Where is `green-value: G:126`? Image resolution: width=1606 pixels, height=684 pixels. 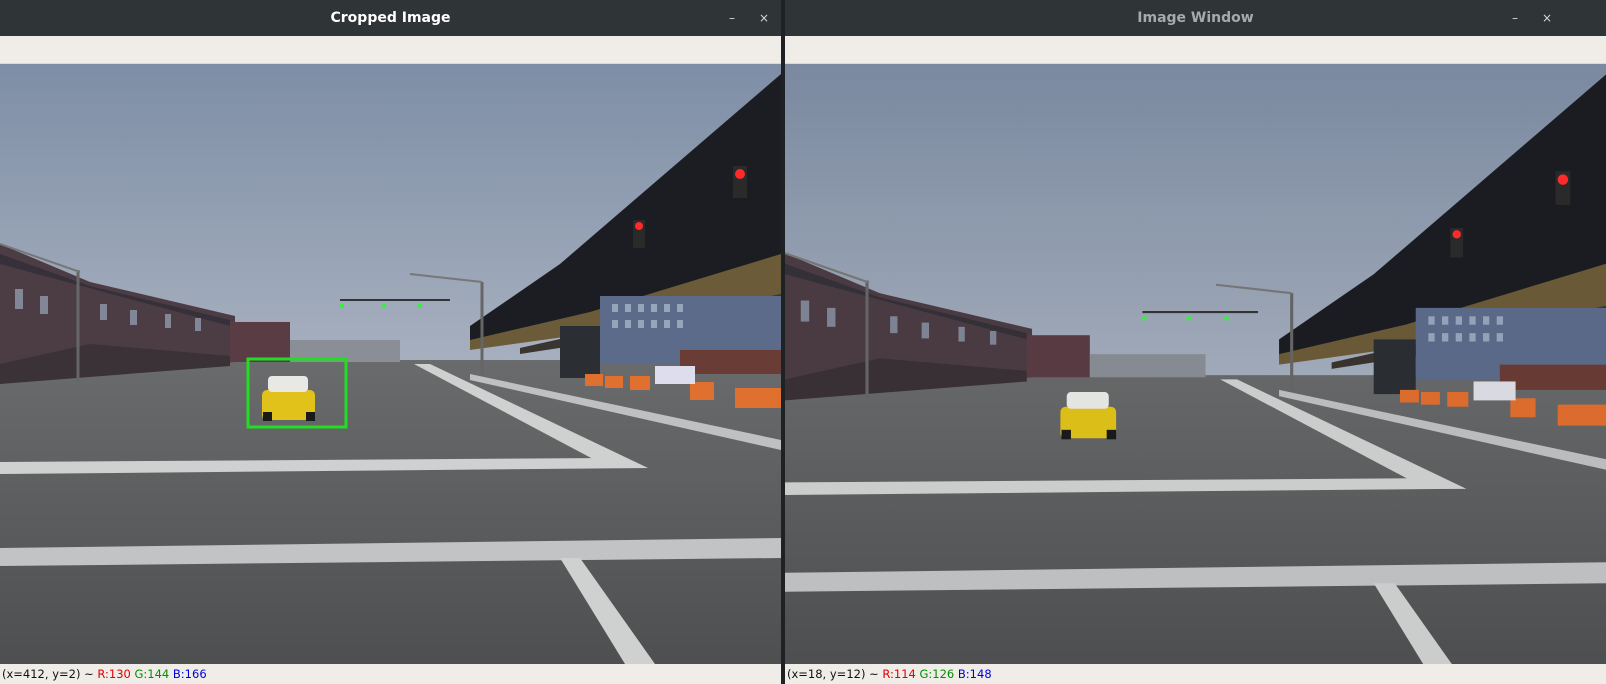 green-value: G:126 is located at coordinates (937, 674).